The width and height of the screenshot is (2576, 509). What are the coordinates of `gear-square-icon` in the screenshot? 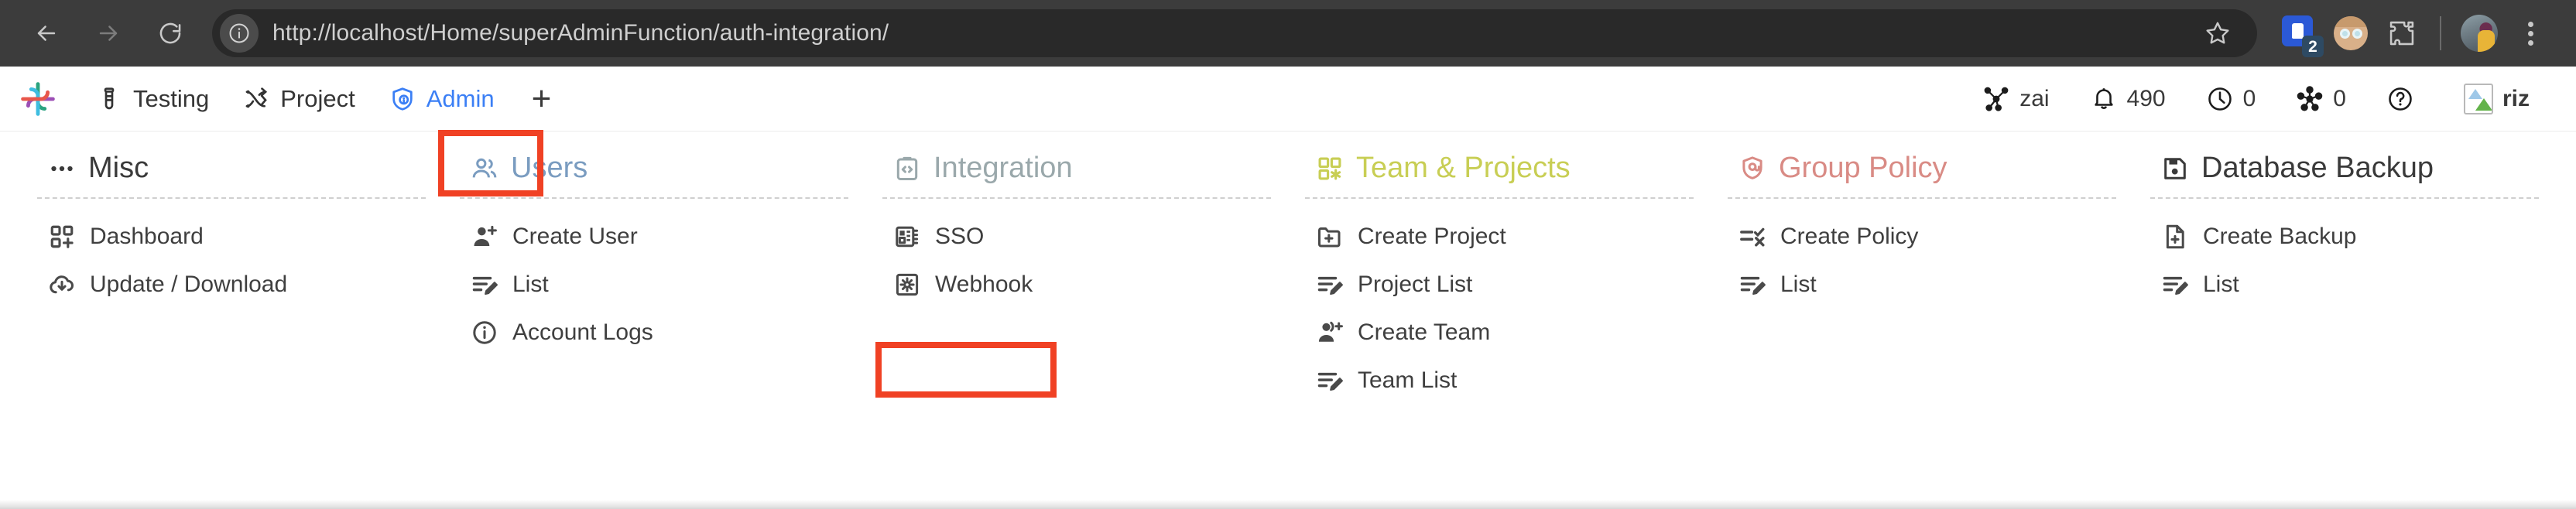 It's located at (907, 285).